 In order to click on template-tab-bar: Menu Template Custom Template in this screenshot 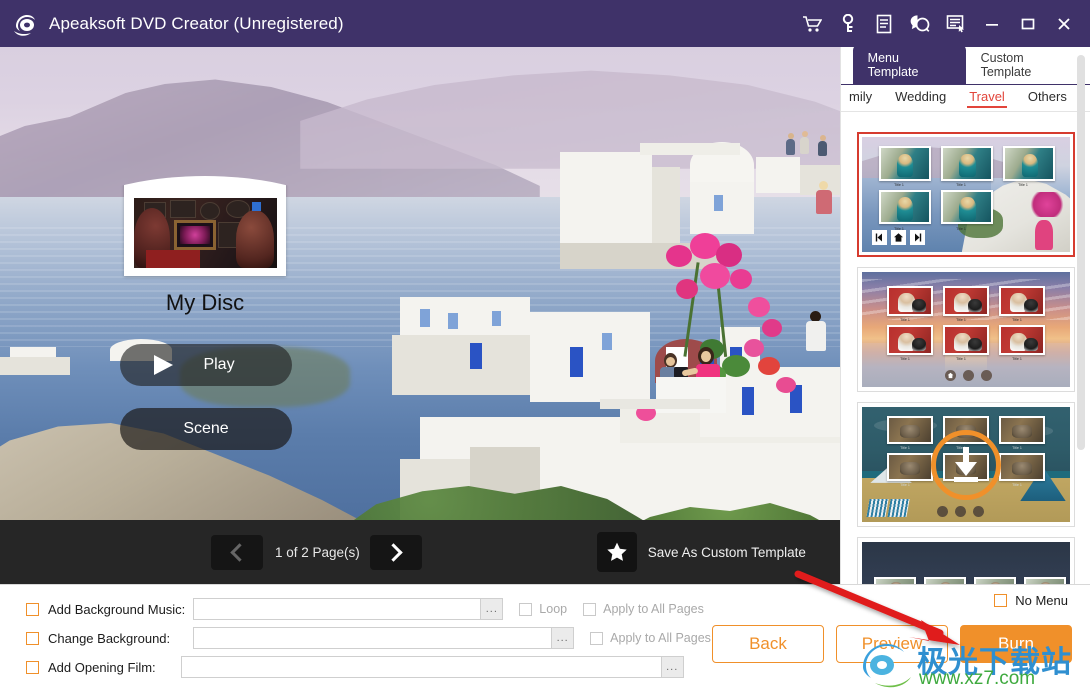, I will do `click(965, 65)`.